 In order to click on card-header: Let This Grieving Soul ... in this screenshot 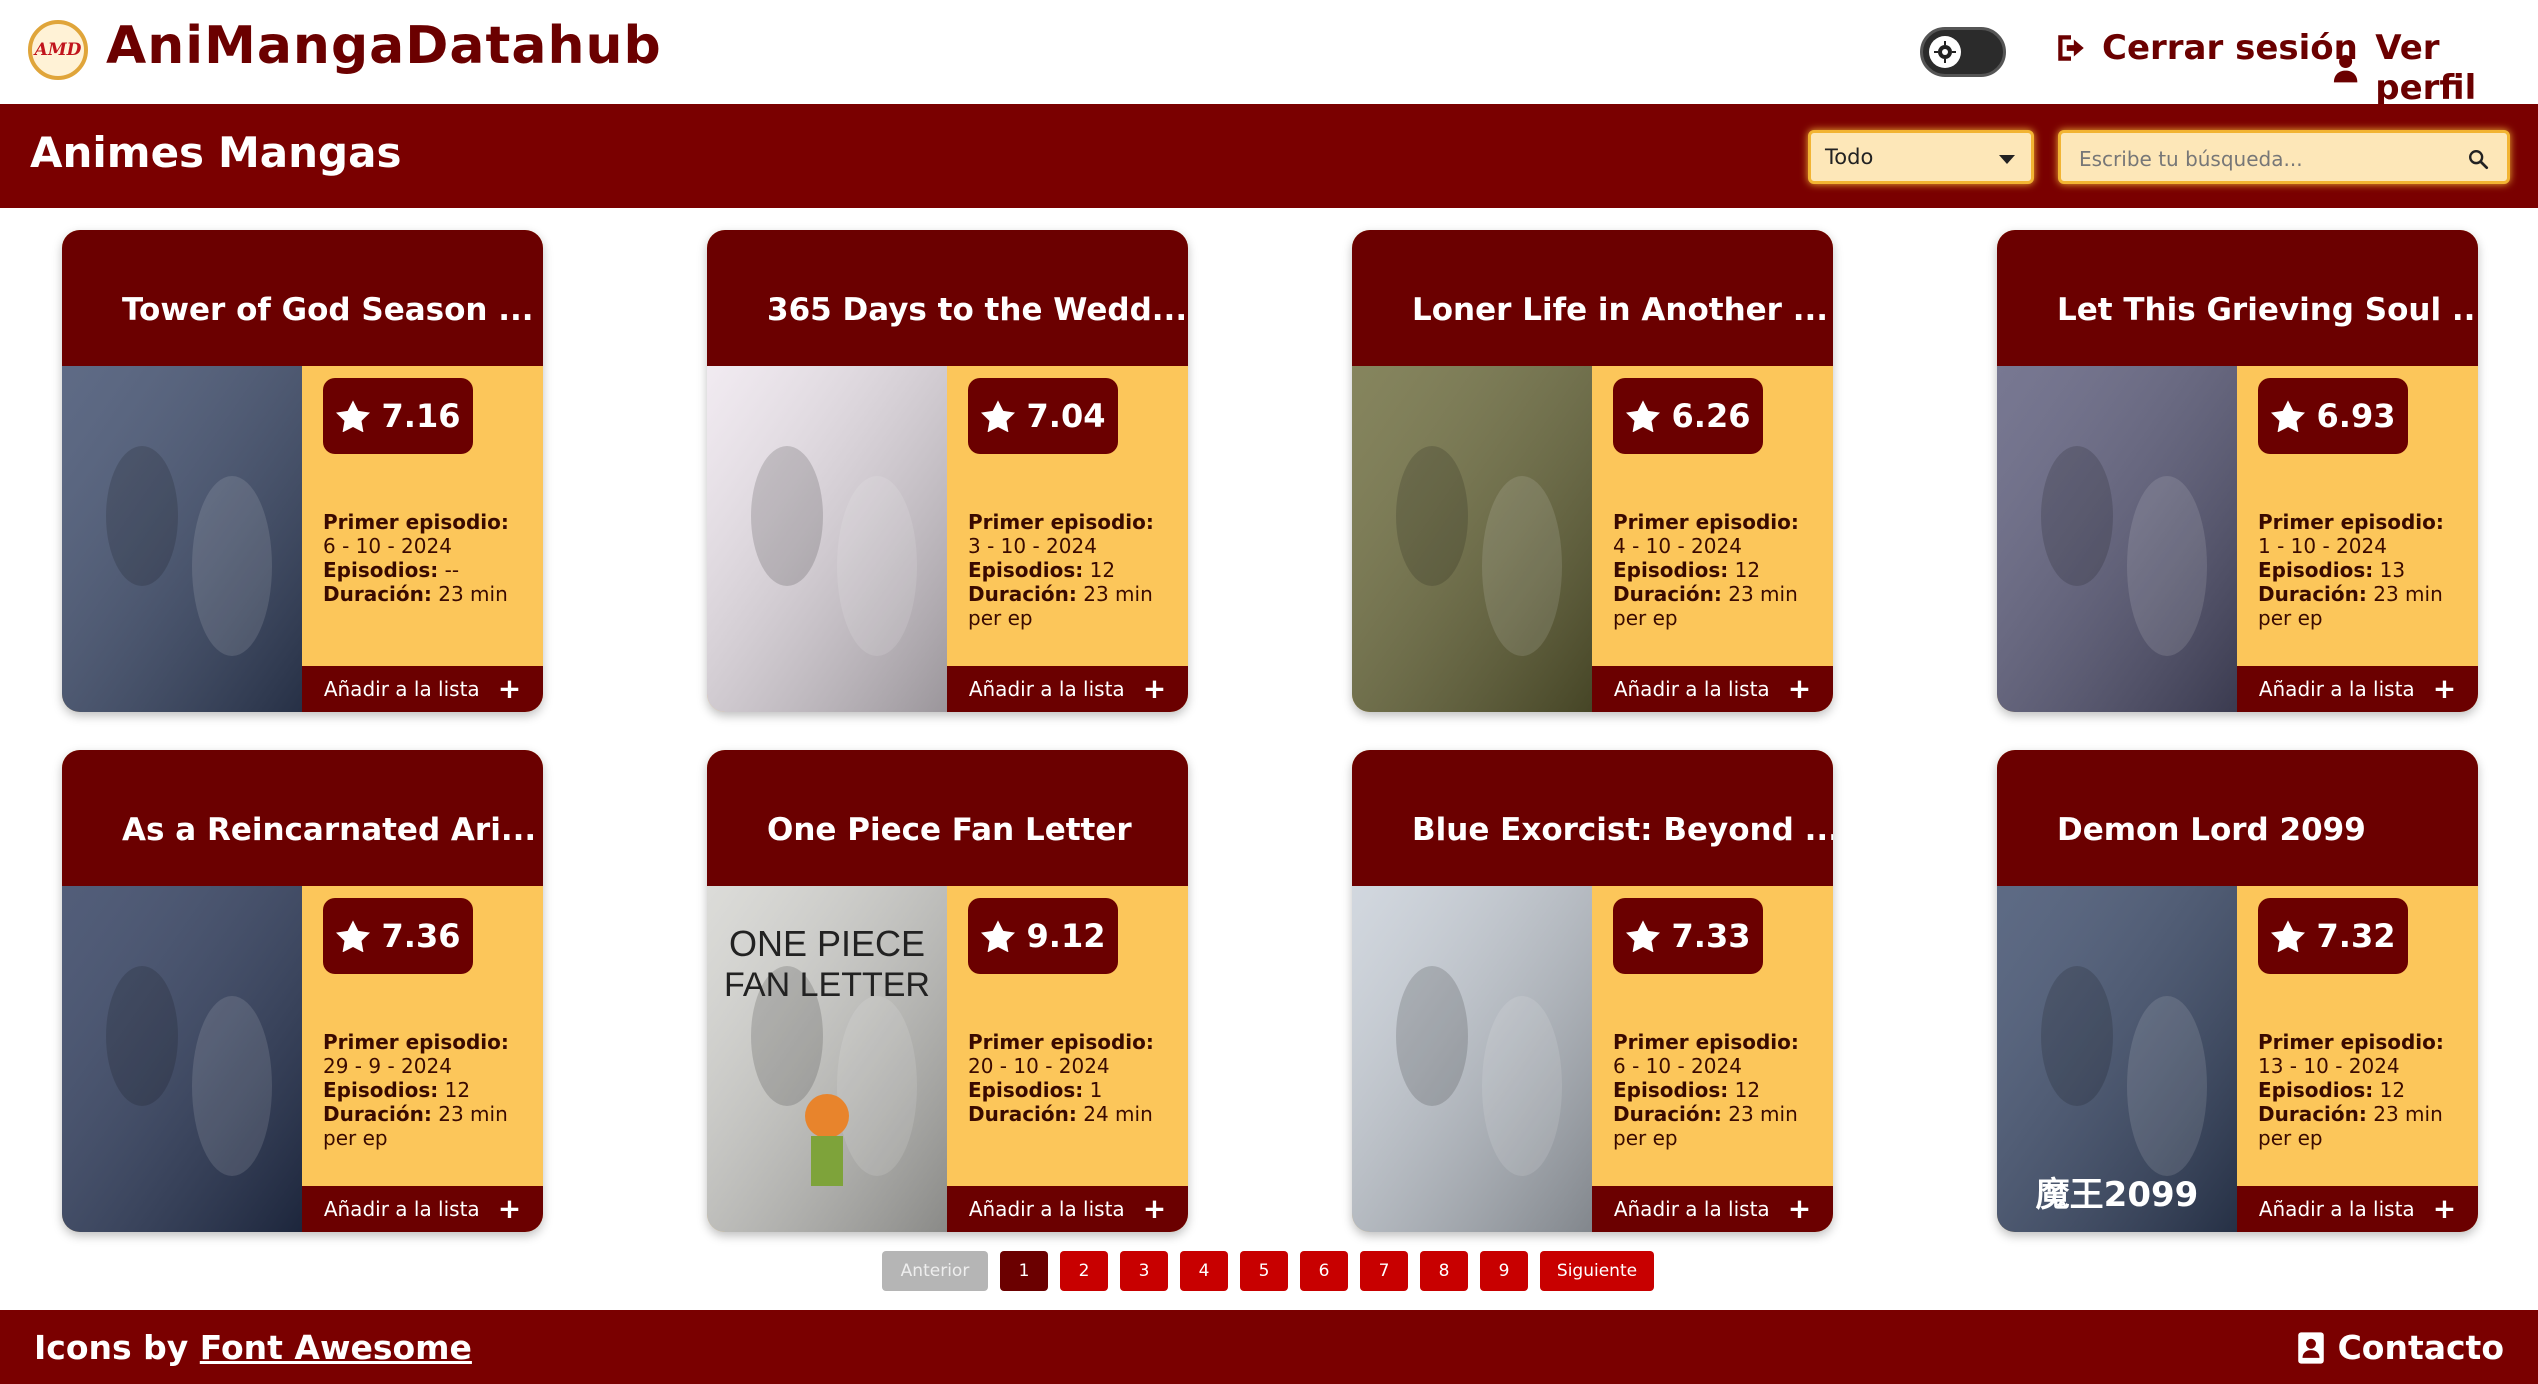, I will do `click(2237, 298)`.